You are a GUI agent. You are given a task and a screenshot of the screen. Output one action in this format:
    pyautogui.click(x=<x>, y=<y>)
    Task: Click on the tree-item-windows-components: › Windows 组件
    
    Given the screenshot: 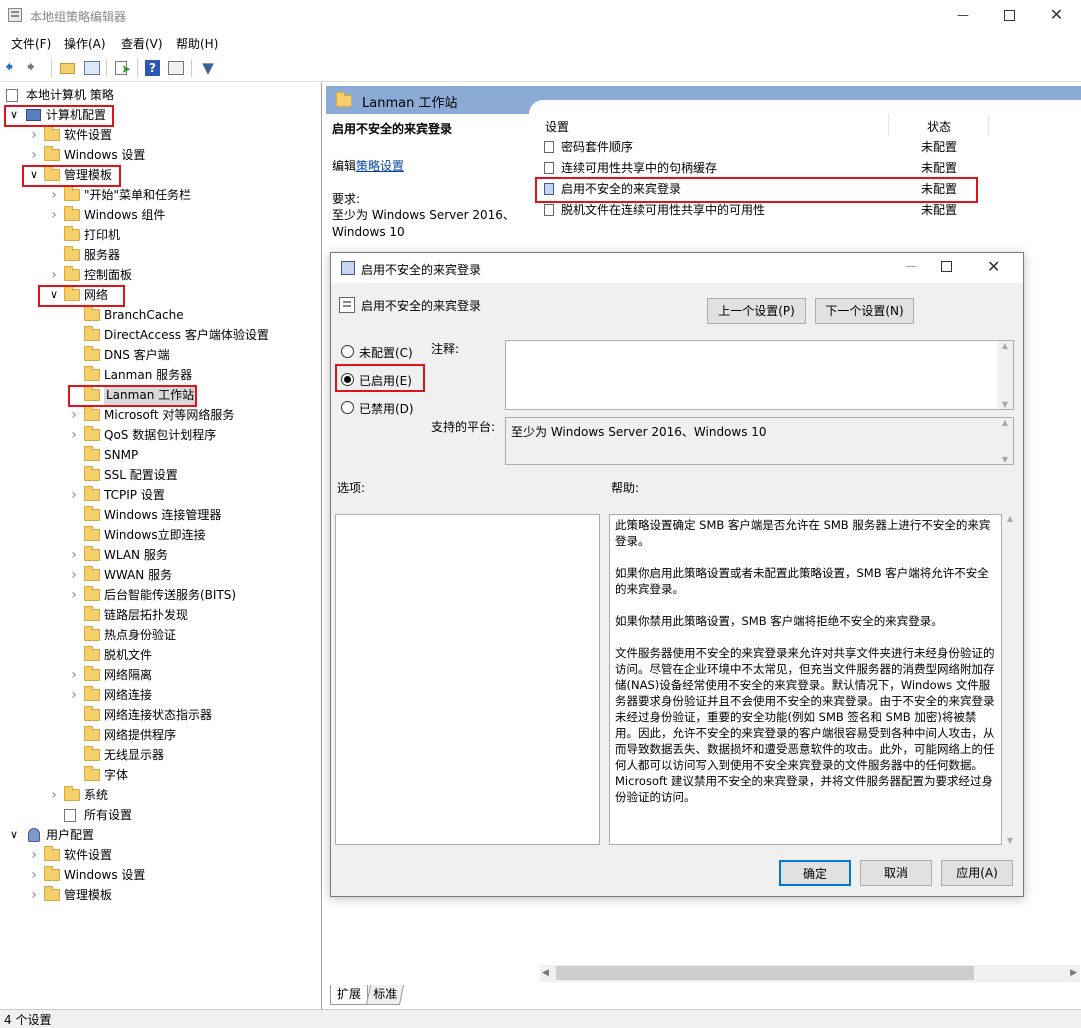 What is the action you would take?
    pyautogui.click(x=160, y=215)
    